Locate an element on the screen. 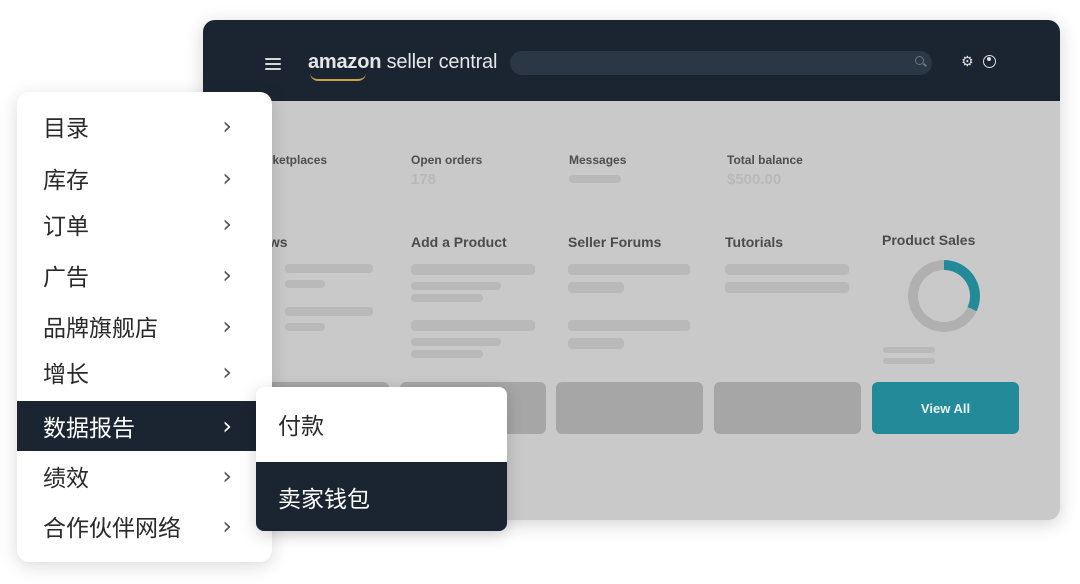  submenu-item-payments: 付款 is located at coordinates (381, 424).